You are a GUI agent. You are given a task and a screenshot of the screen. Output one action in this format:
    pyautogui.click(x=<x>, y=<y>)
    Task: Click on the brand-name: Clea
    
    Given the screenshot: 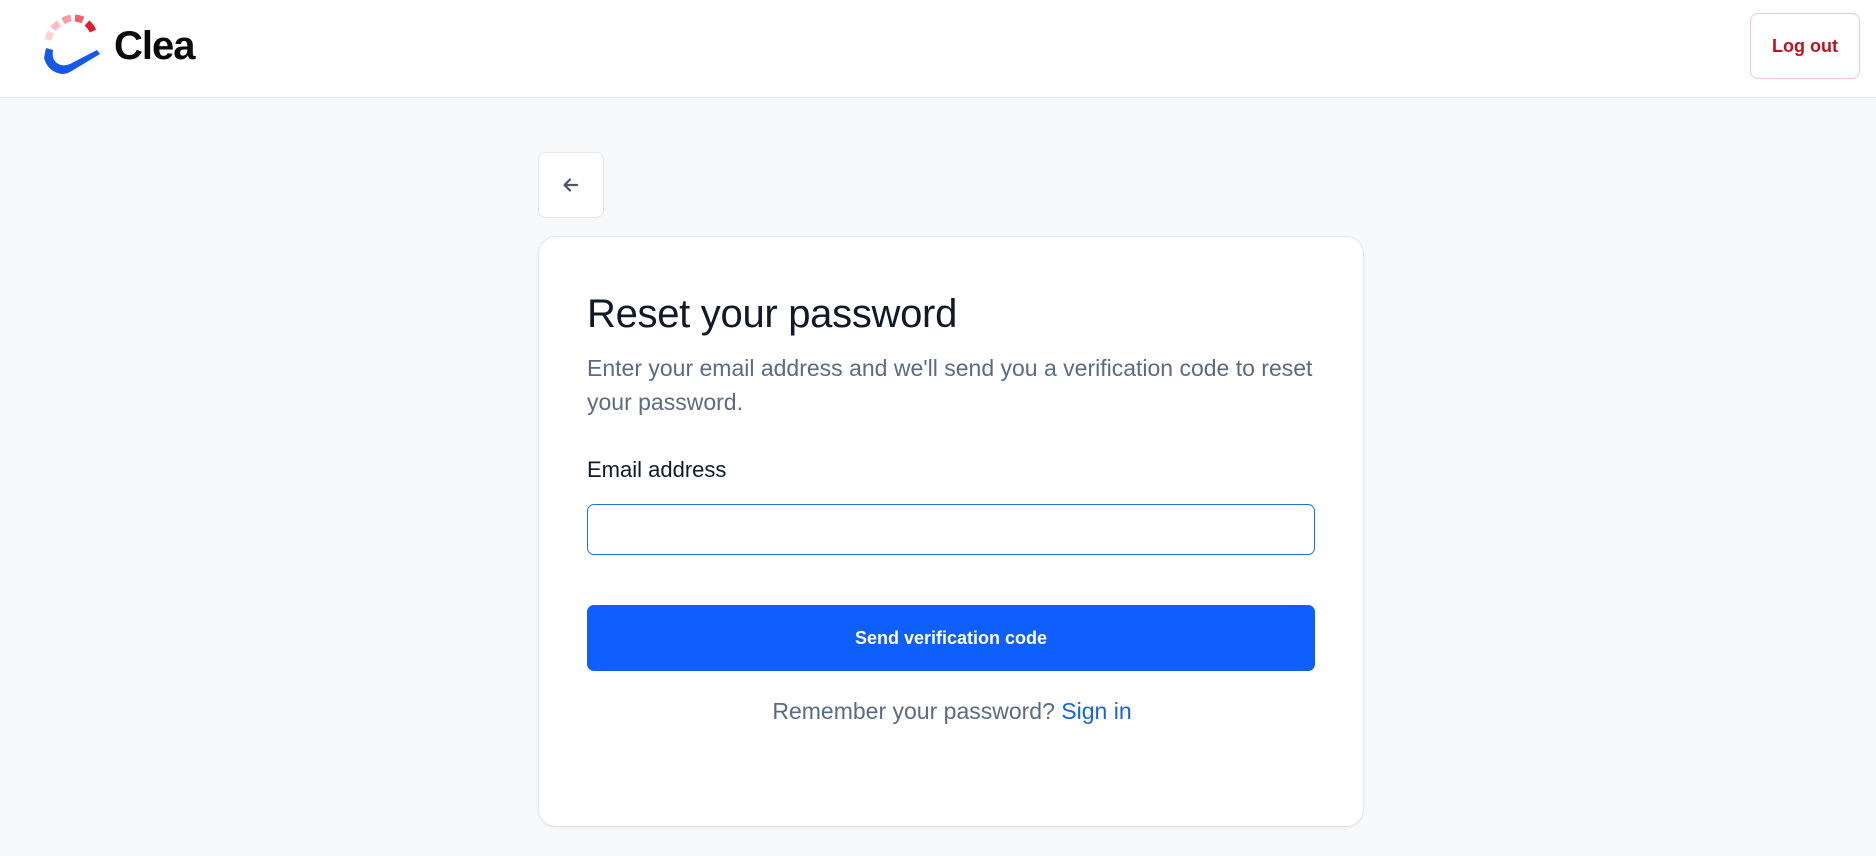 What is the action you would take?
    pyautogui.click(x=154, y=46)
    